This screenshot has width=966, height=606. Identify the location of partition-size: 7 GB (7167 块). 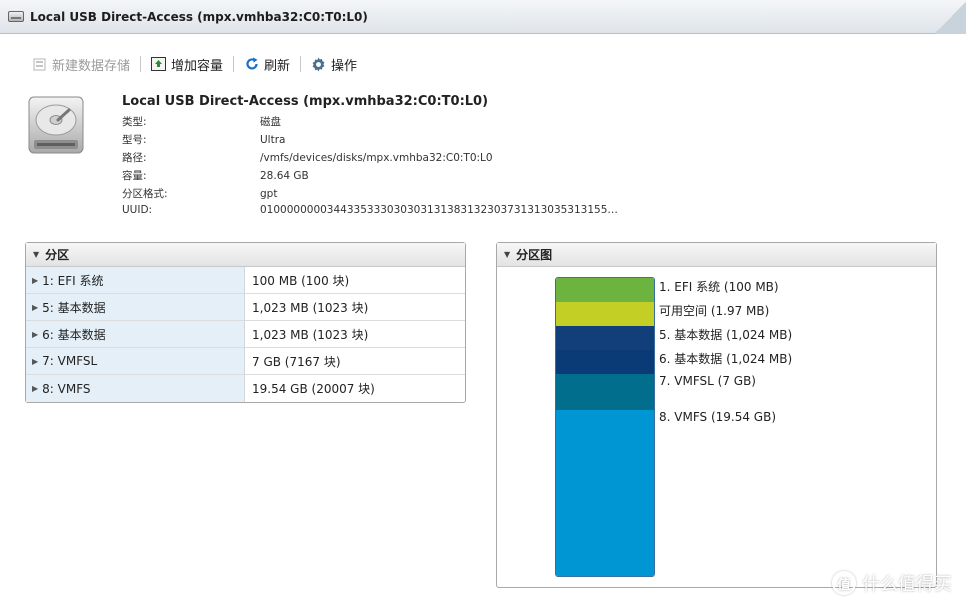
(296, 361).